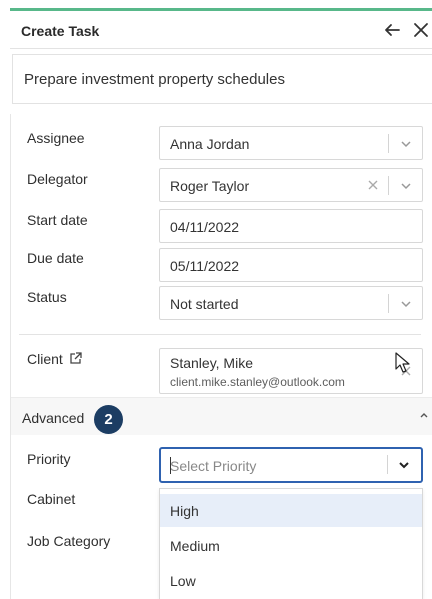  What do you see at coordinates (210, 186) in the screenshot?
I see `delegator-value: Roger Taylor` at bounding box center [210, 186].